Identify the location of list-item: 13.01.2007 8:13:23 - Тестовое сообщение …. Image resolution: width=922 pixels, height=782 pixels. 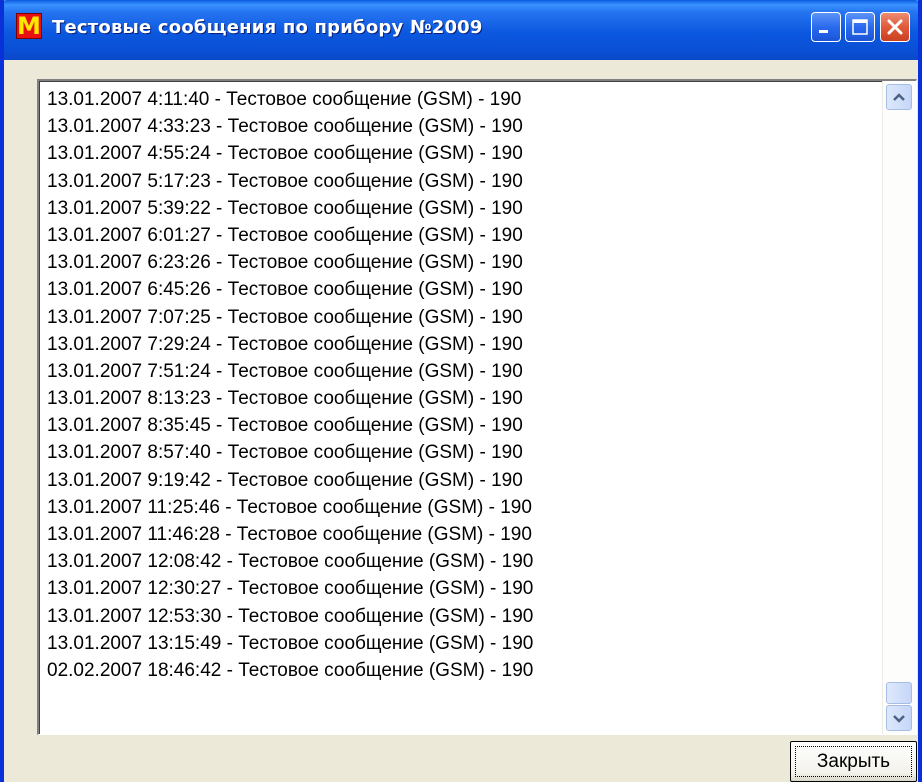
(290, 398).